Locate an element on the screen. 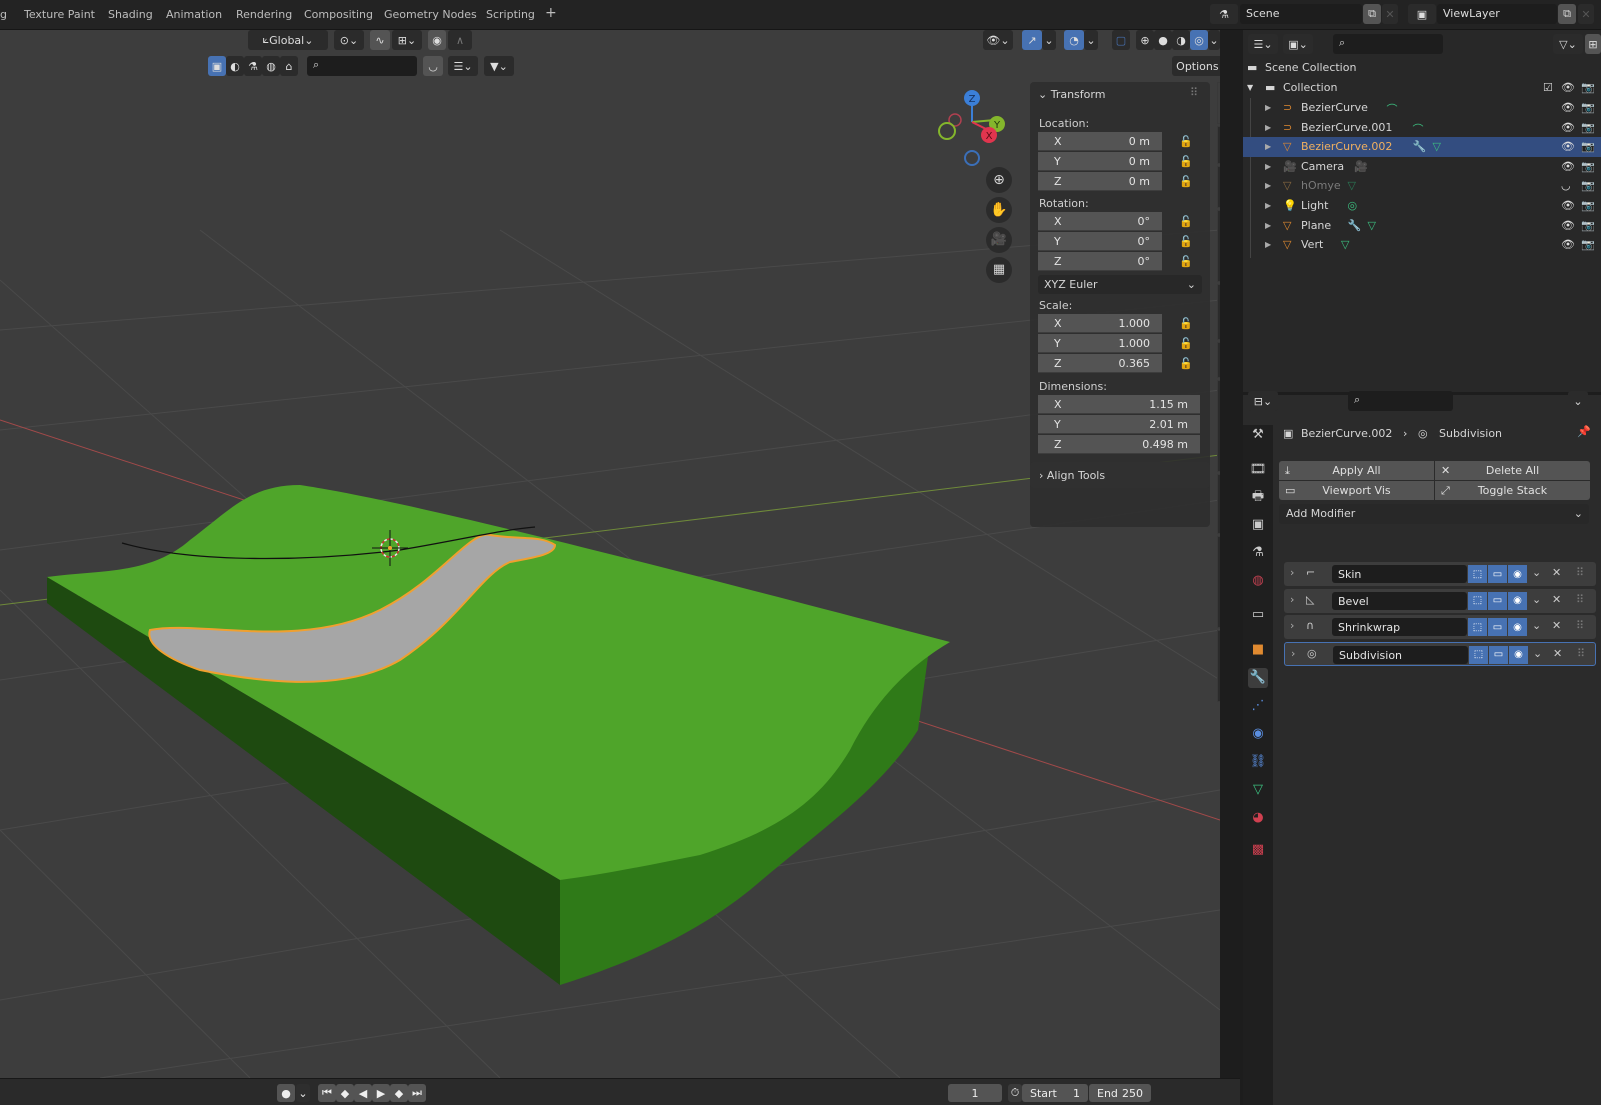  workspace-tab-partial: g is located at coordinates (3, 14).